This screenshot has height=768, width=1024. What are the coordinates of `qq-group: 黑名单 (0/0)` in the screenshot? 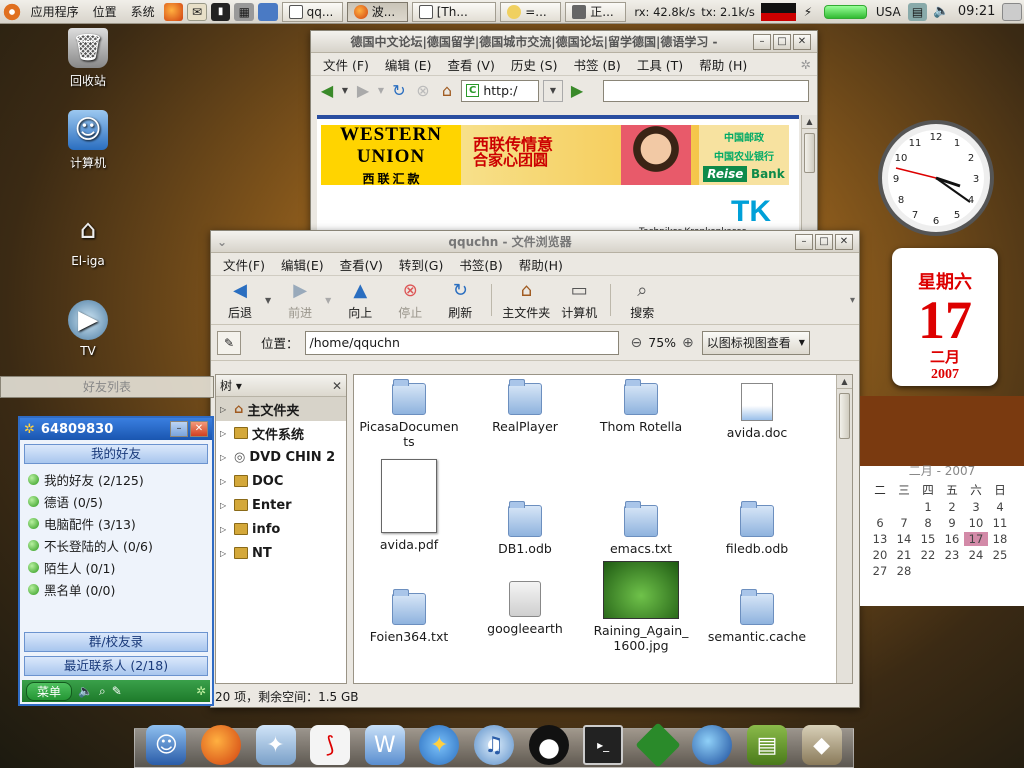 It's located at (116, 589).